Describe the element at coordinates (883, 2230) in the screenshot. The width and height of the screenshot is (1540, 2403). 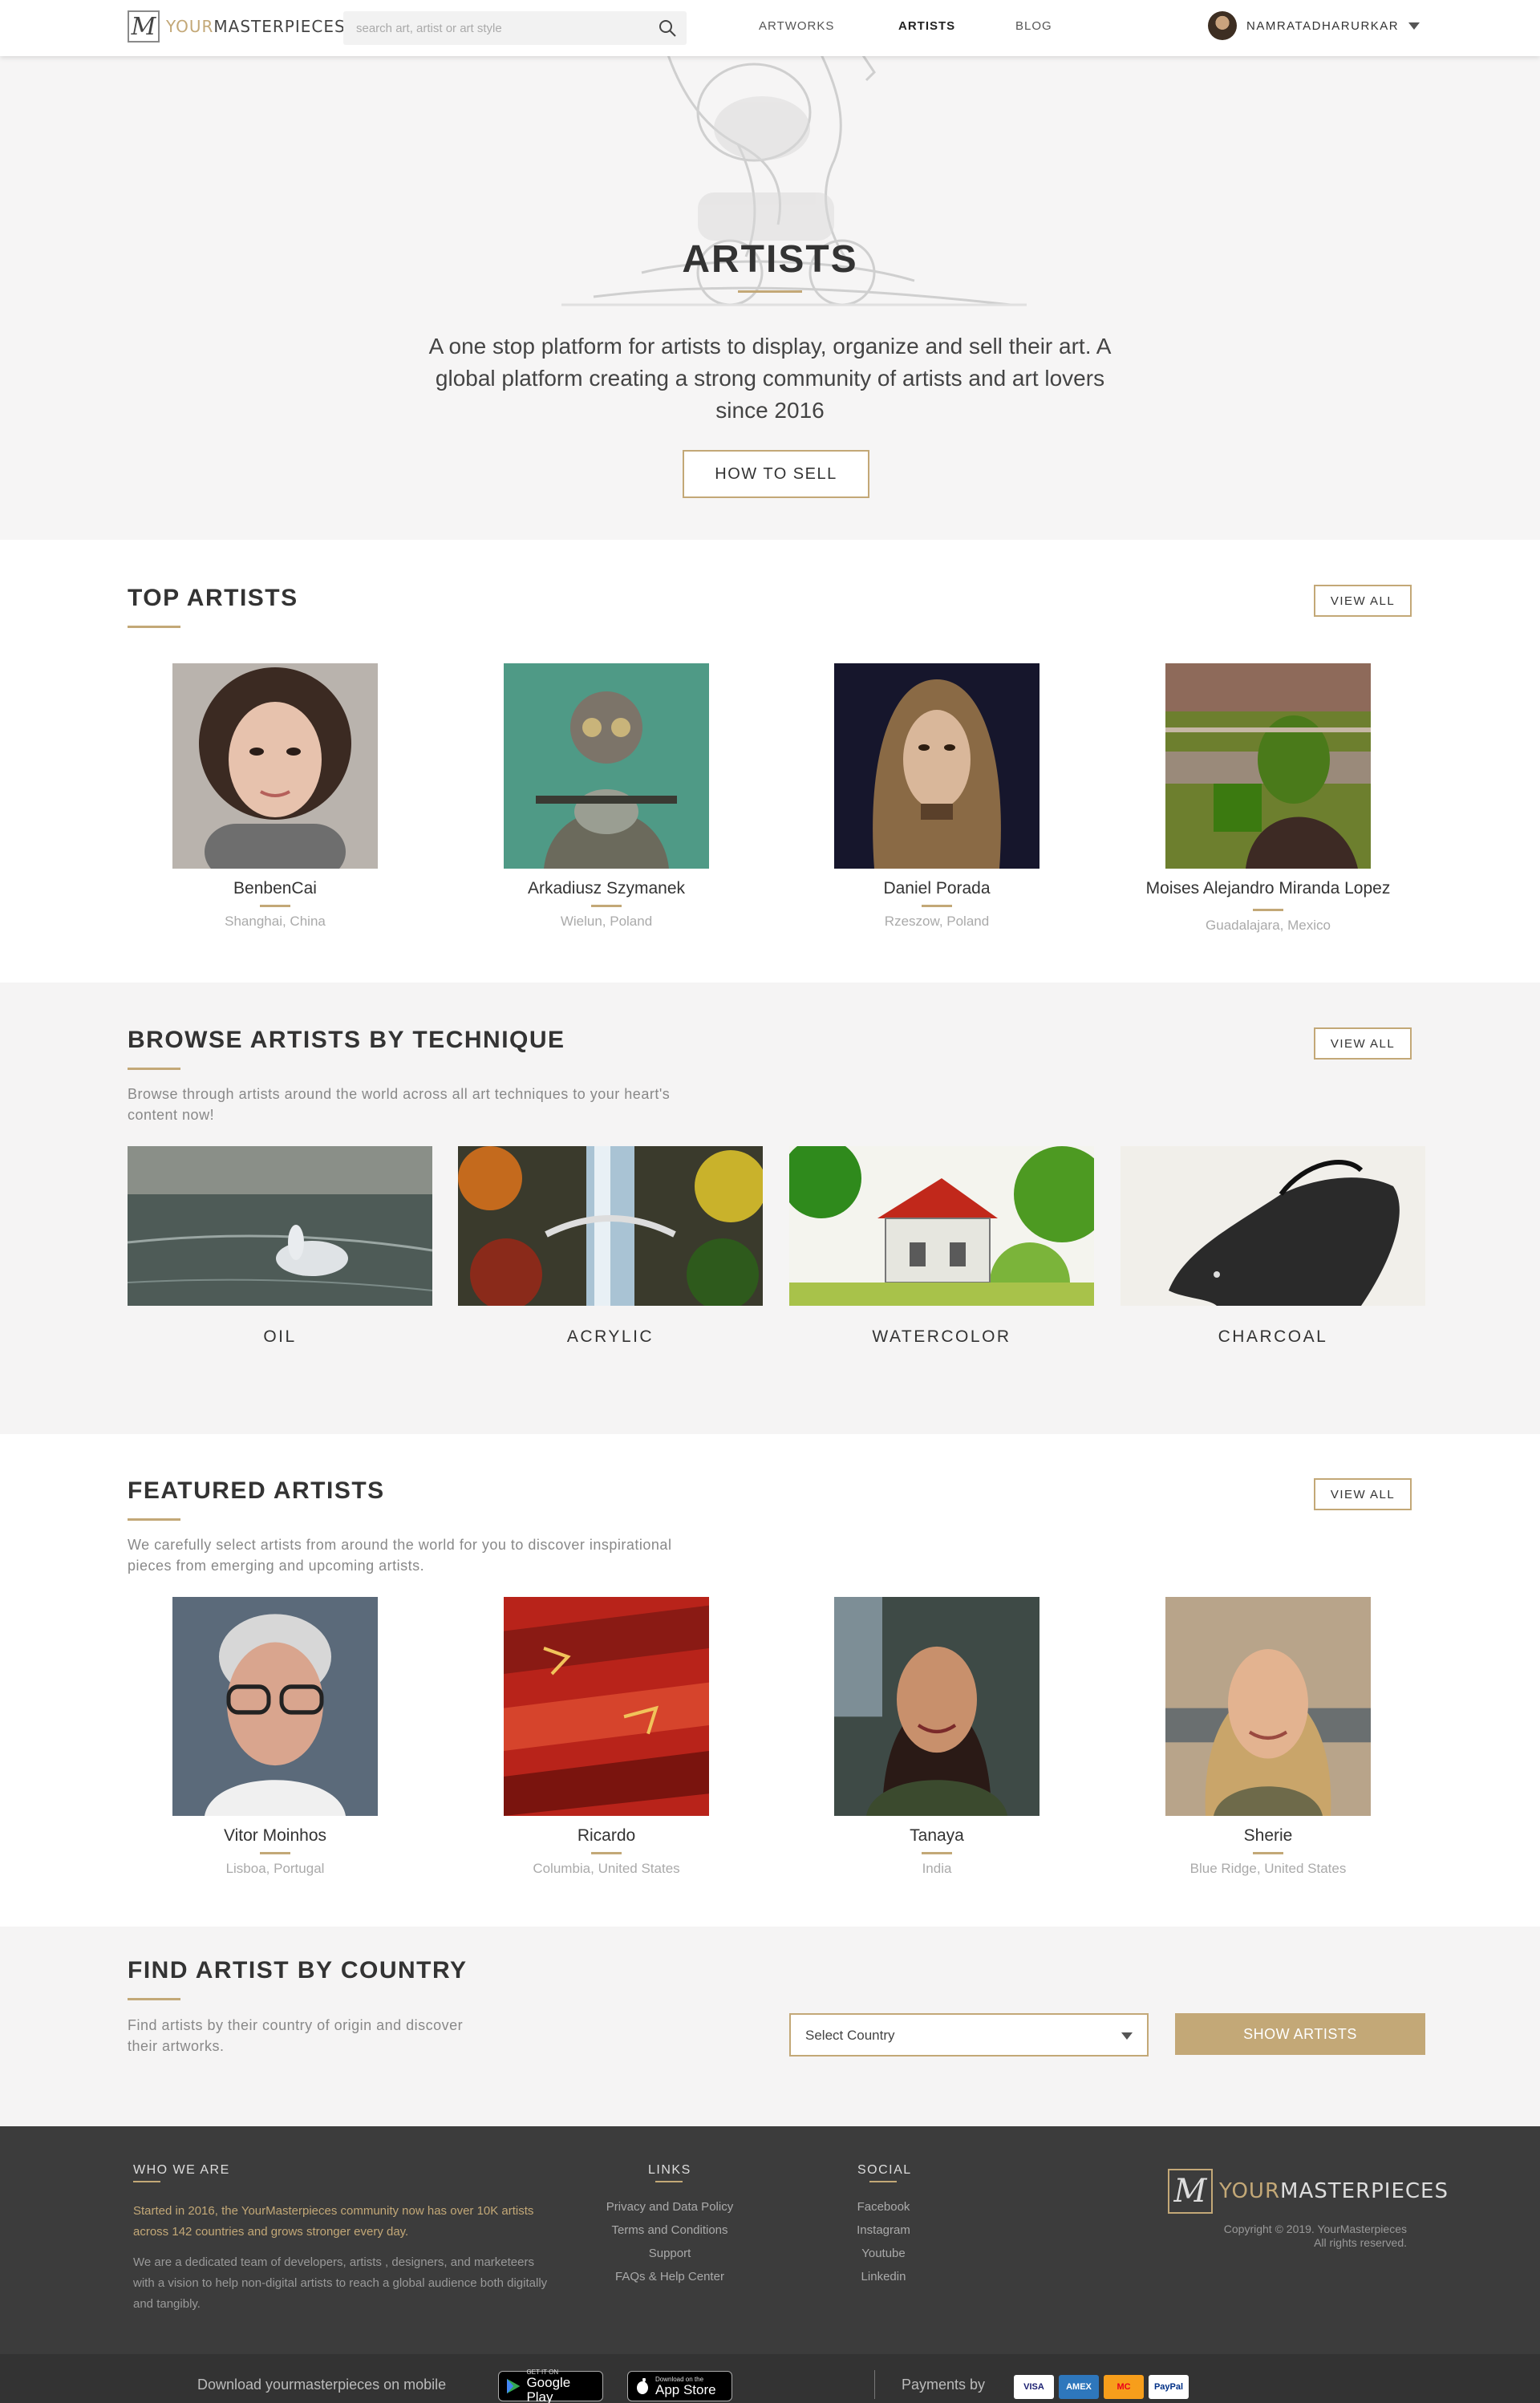
I see `footer-social-instagram: Instagram` at that location.